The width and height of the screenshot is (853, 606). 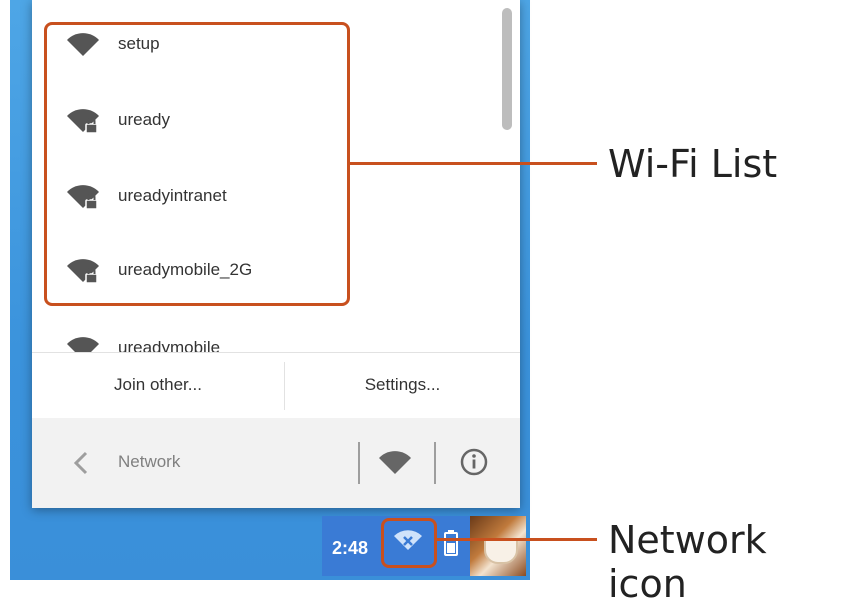 What do you see at coordinates (508, 176) in the screenshot?
I see `wifi-list-scrollbar` at bounding box center [508, 176].